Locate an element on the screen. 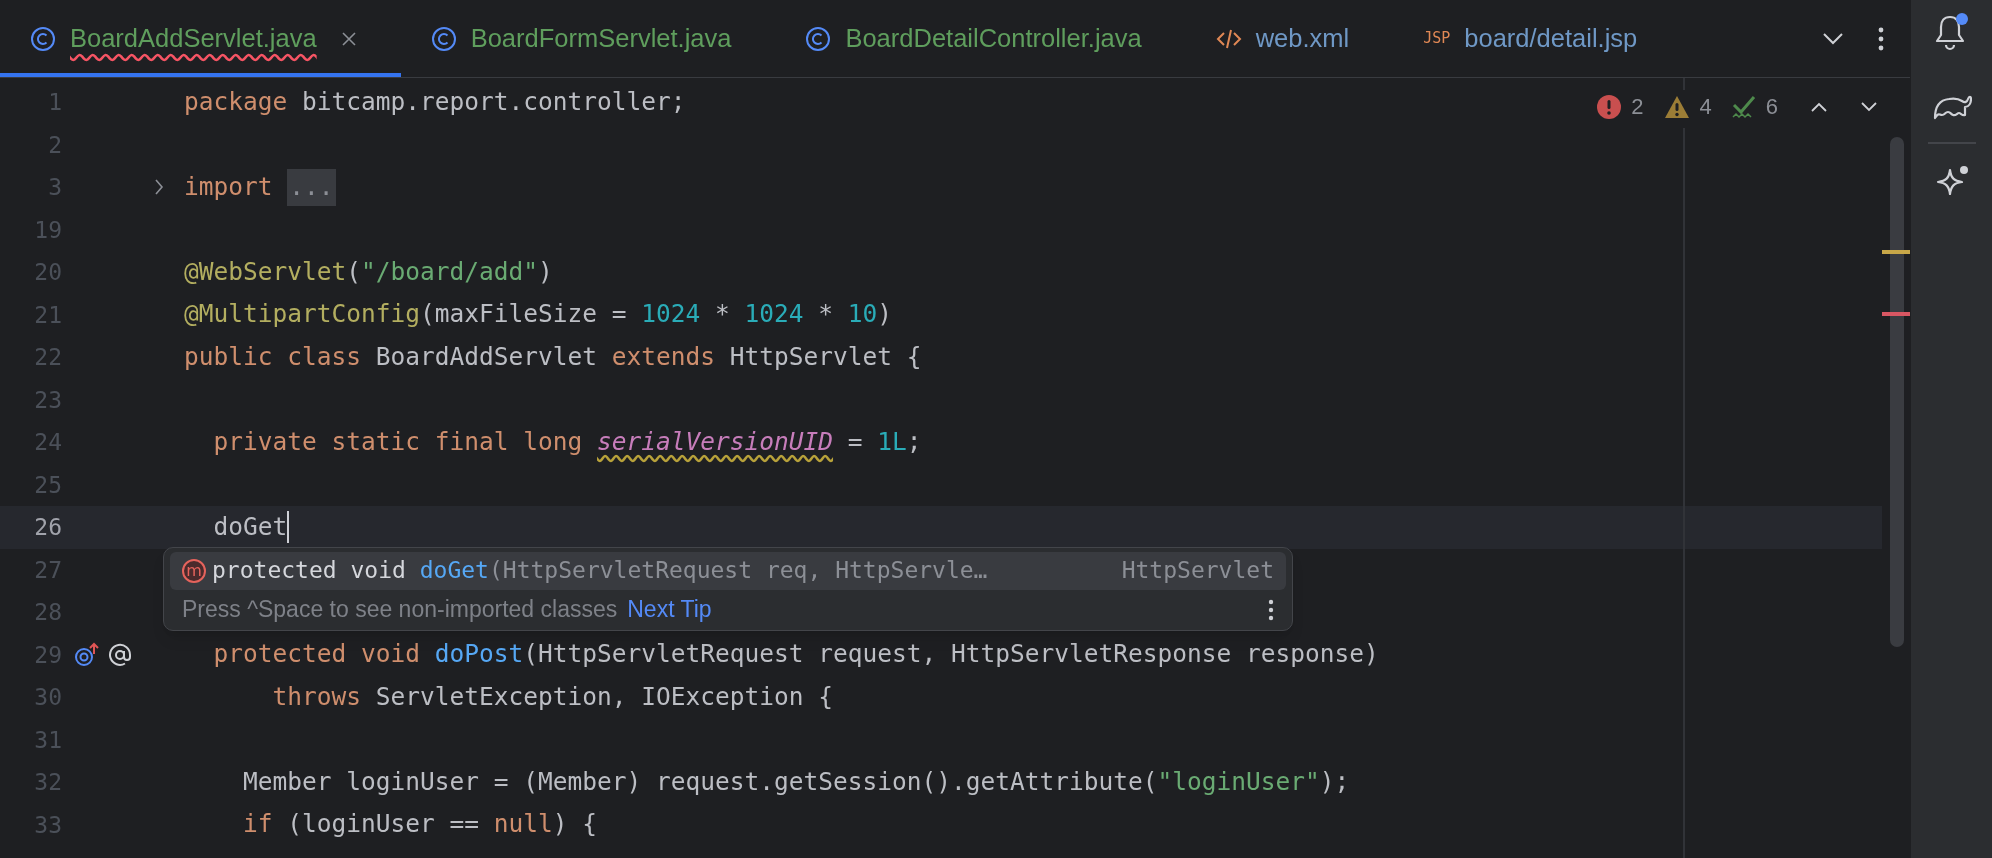  tab-label: BoardDetailController.java is located at coordinates (993, 39).